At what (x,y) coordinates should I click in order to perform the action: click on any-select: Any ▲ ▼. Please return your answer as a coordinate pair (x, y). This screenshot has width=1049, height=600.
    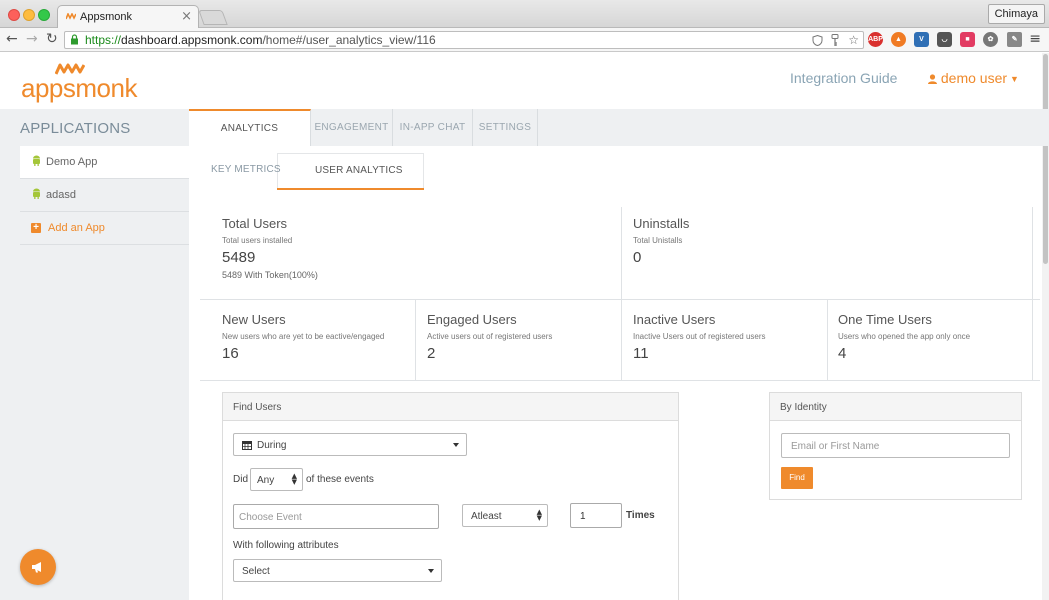
    Looking at the image, I should click on (276, 479).